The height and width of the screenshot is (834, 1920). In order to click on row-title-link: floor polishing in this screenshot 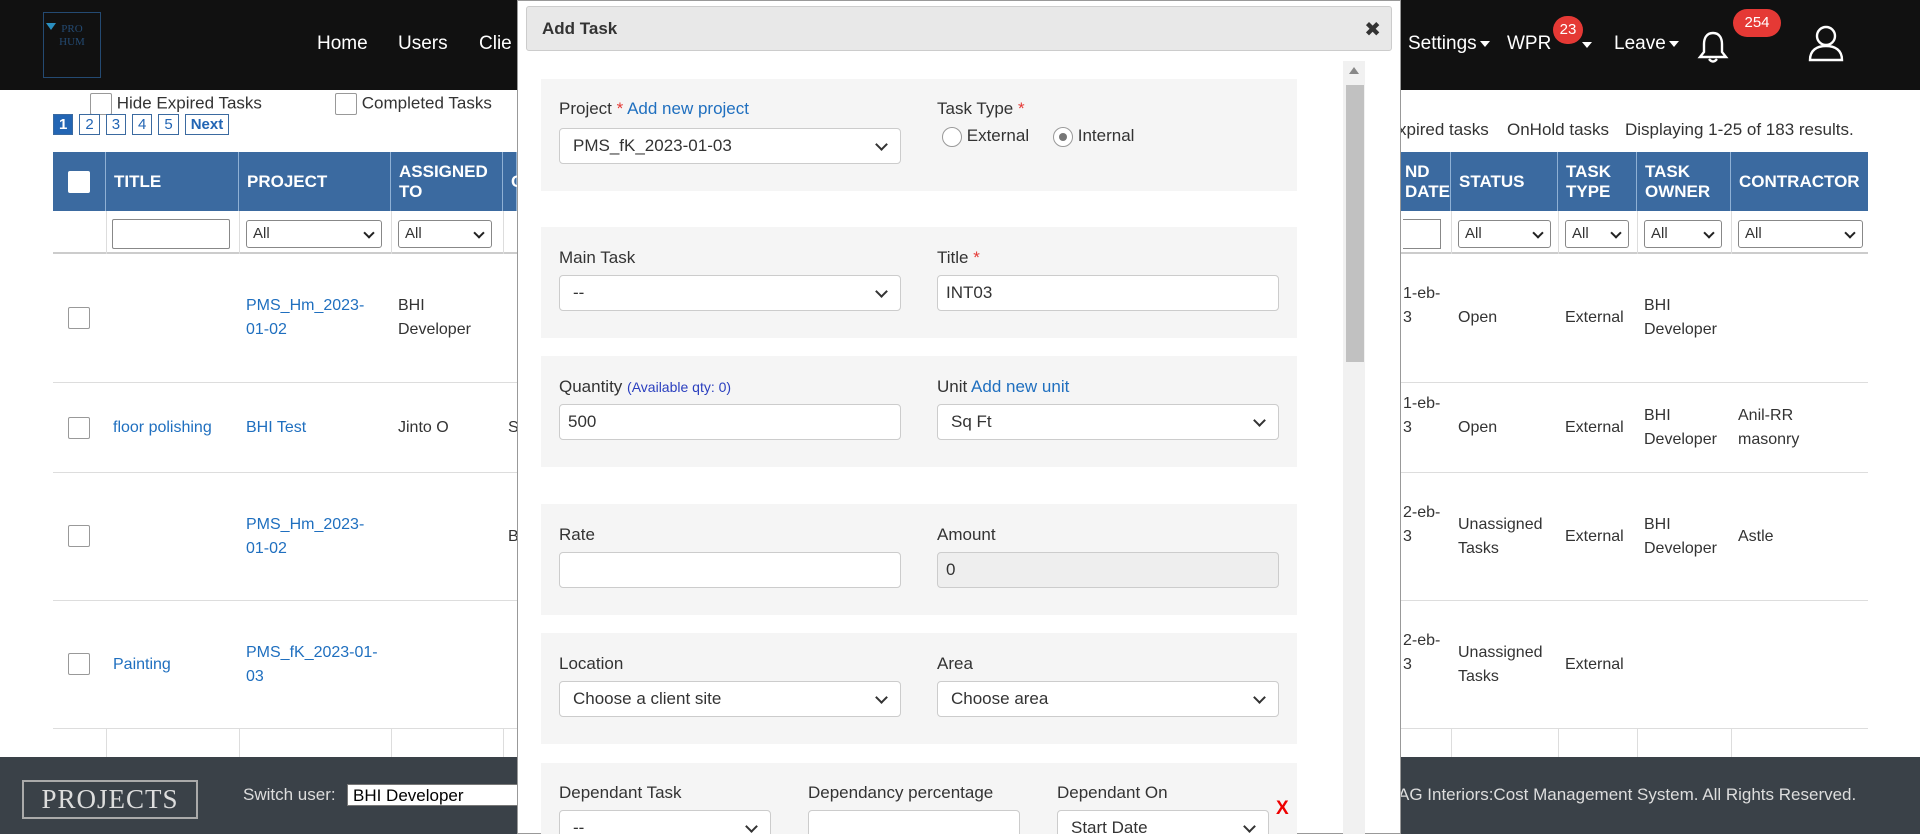, I will do `click(162, 428)`.